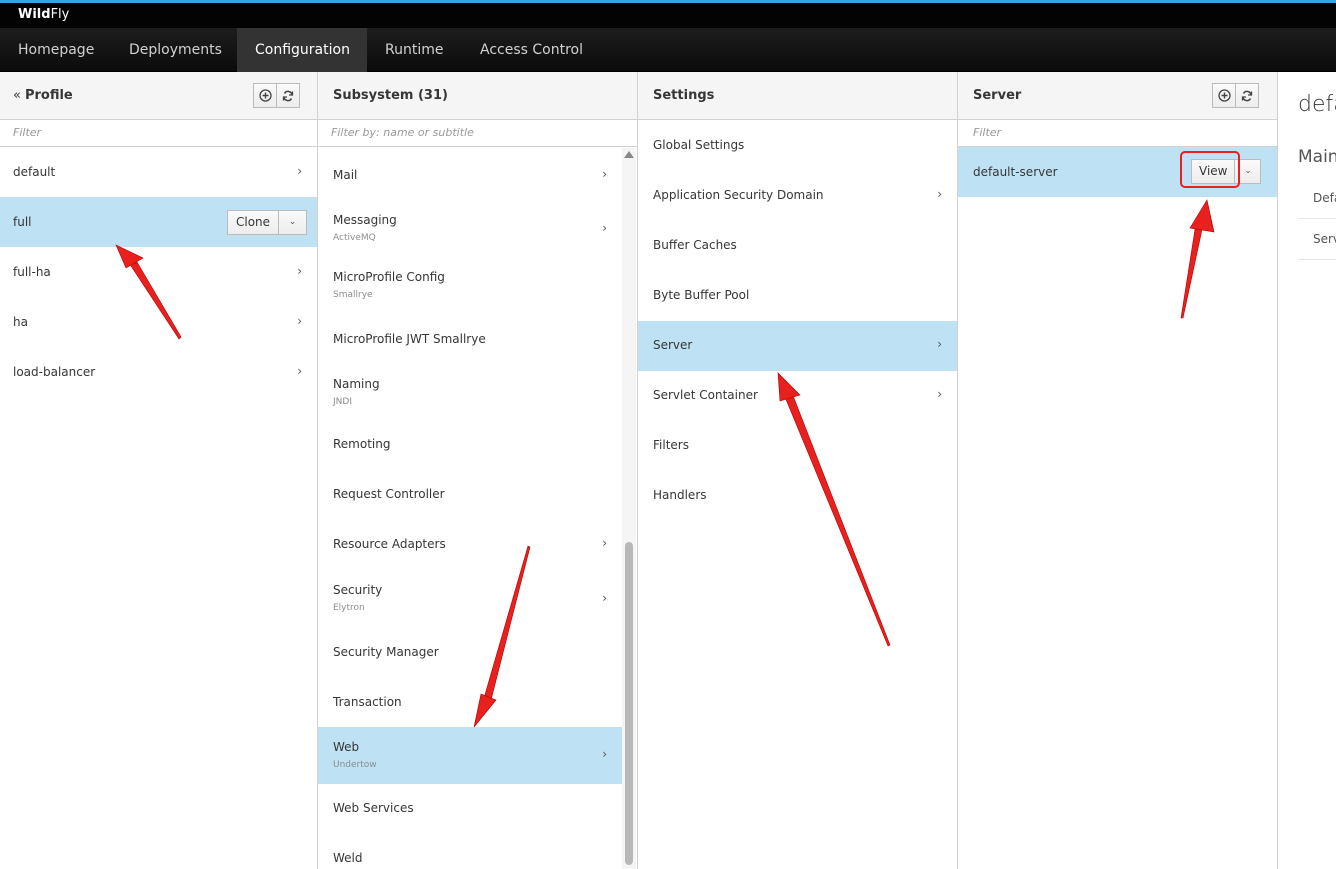 The height and width of the screenshot is (869, 1336). Describe the element at coordinates (43, 14) in the screenshot. I see `wildfly-logo: WildFly` at that location.